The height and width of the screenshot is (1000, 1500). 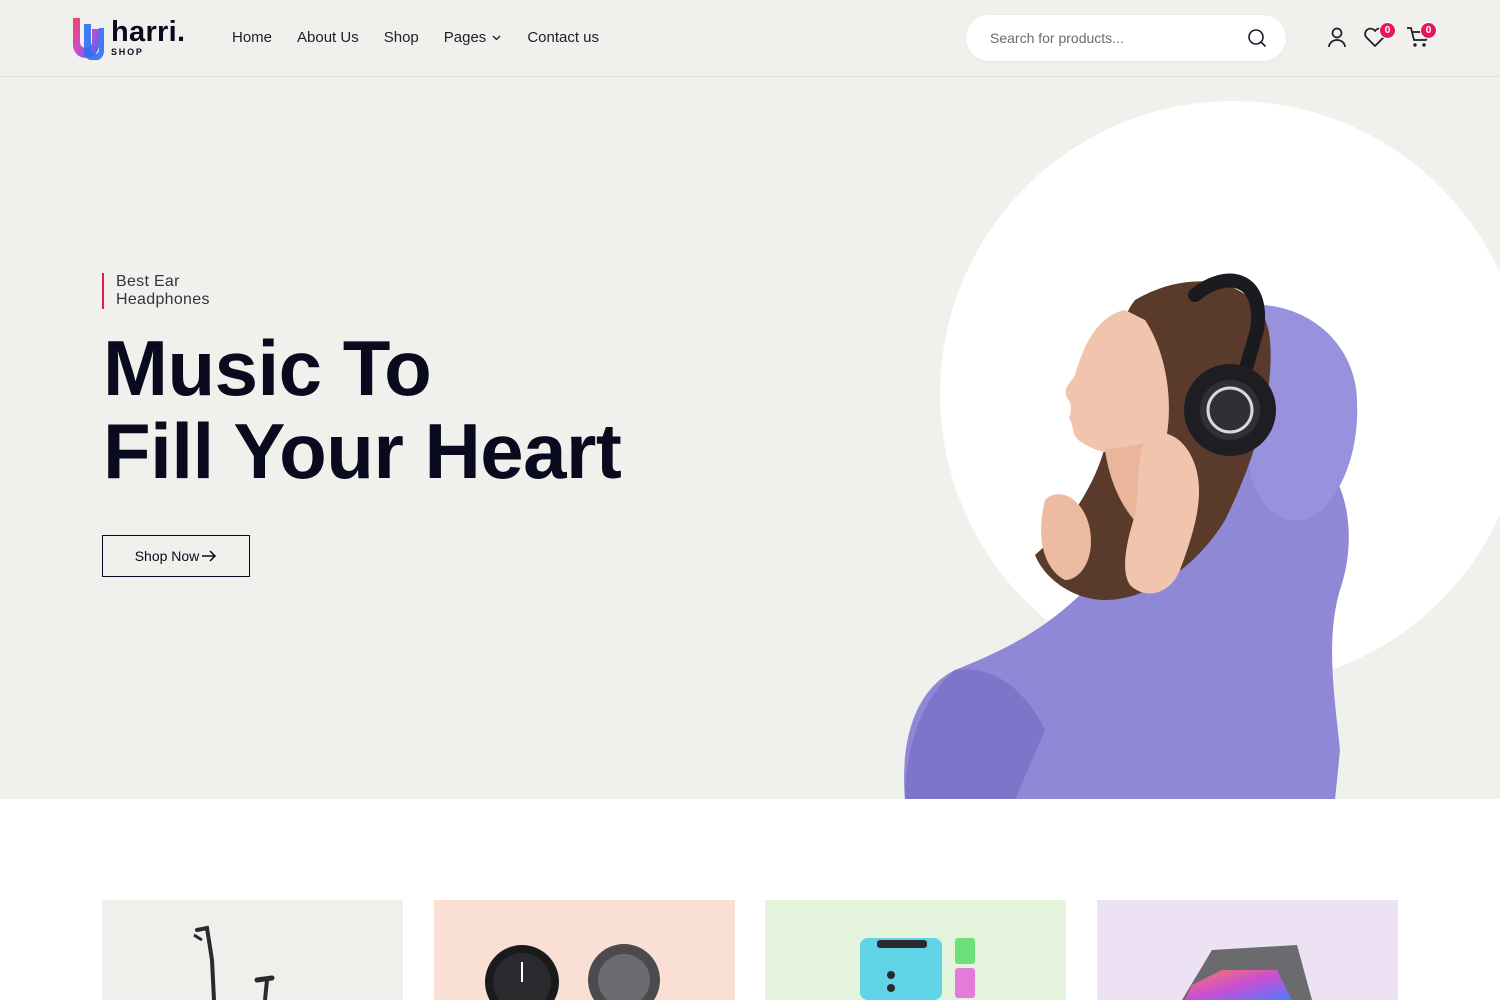 I want to click on nav-pages: Pages, so click(x=473, y=37).